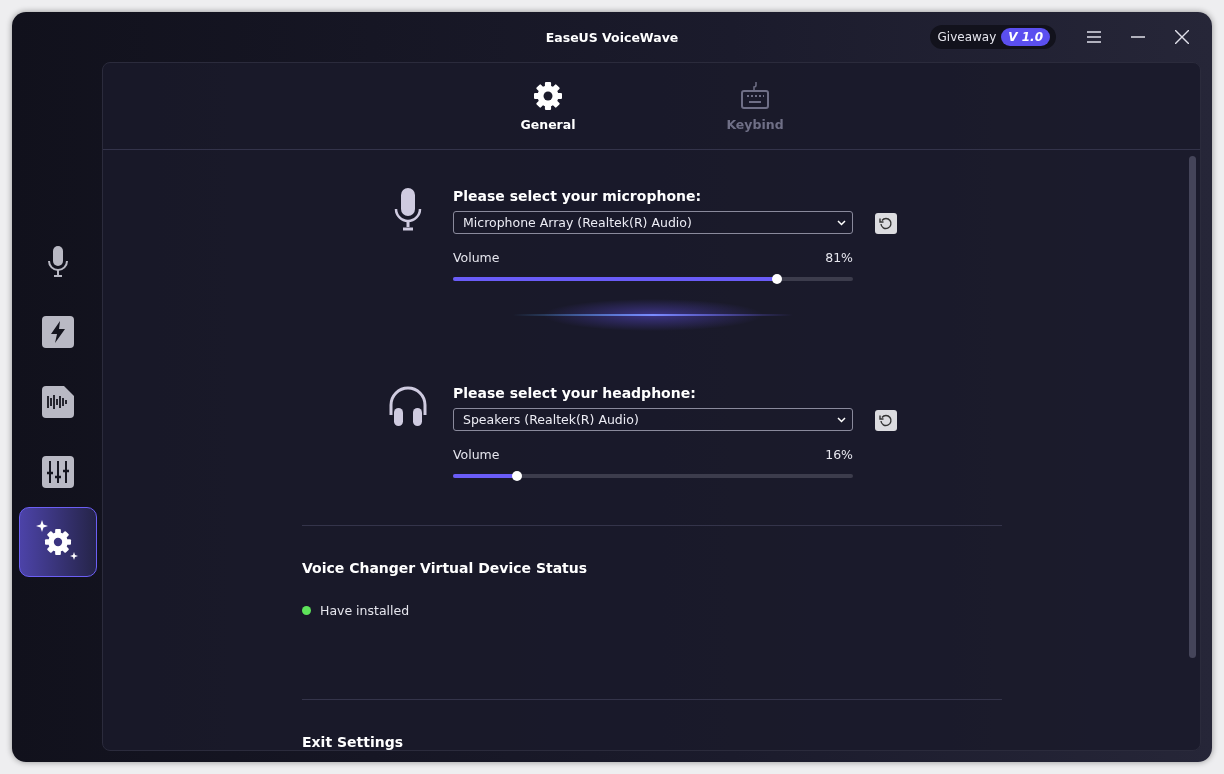 The height and width of the screenshot is (774, 1224). Describe the element at coordinates (407, 406) in the screenshot. I see `headphones-icon` at that location.